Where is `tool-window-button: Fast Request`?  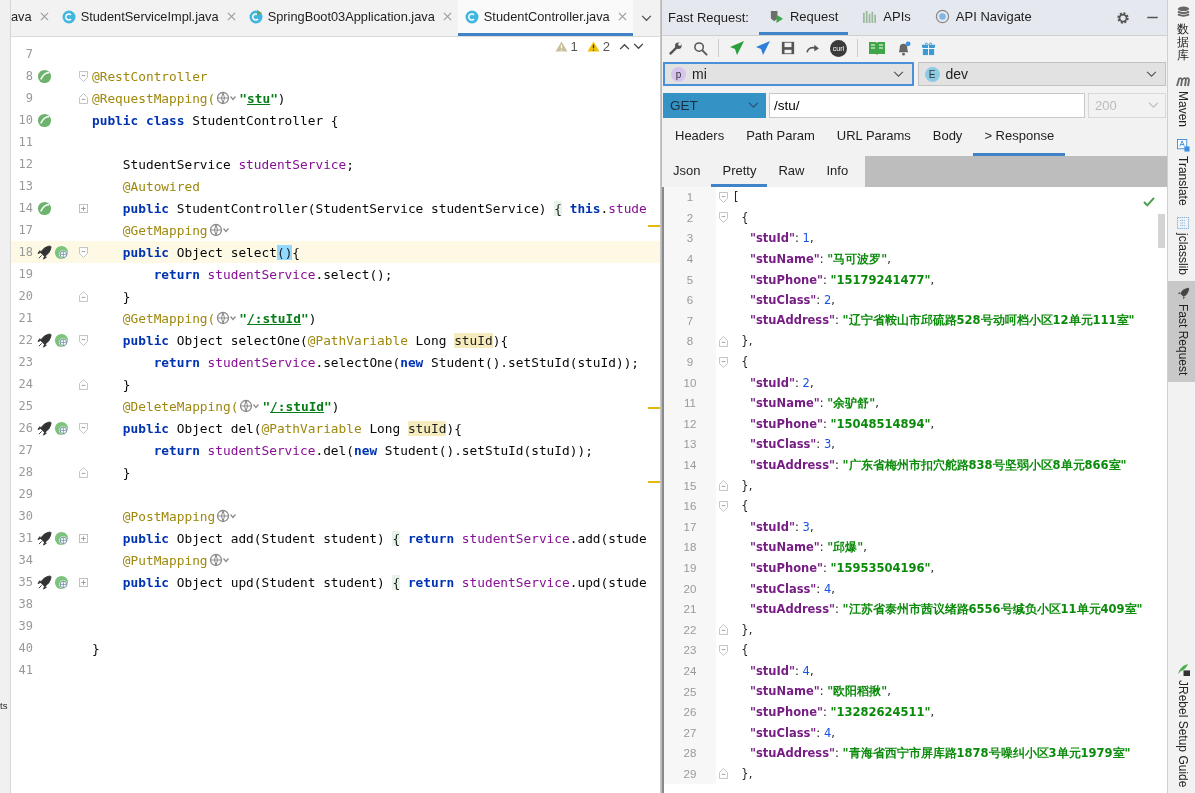 tool-window-button: Fast Request is located at coordinates (1181, 331).